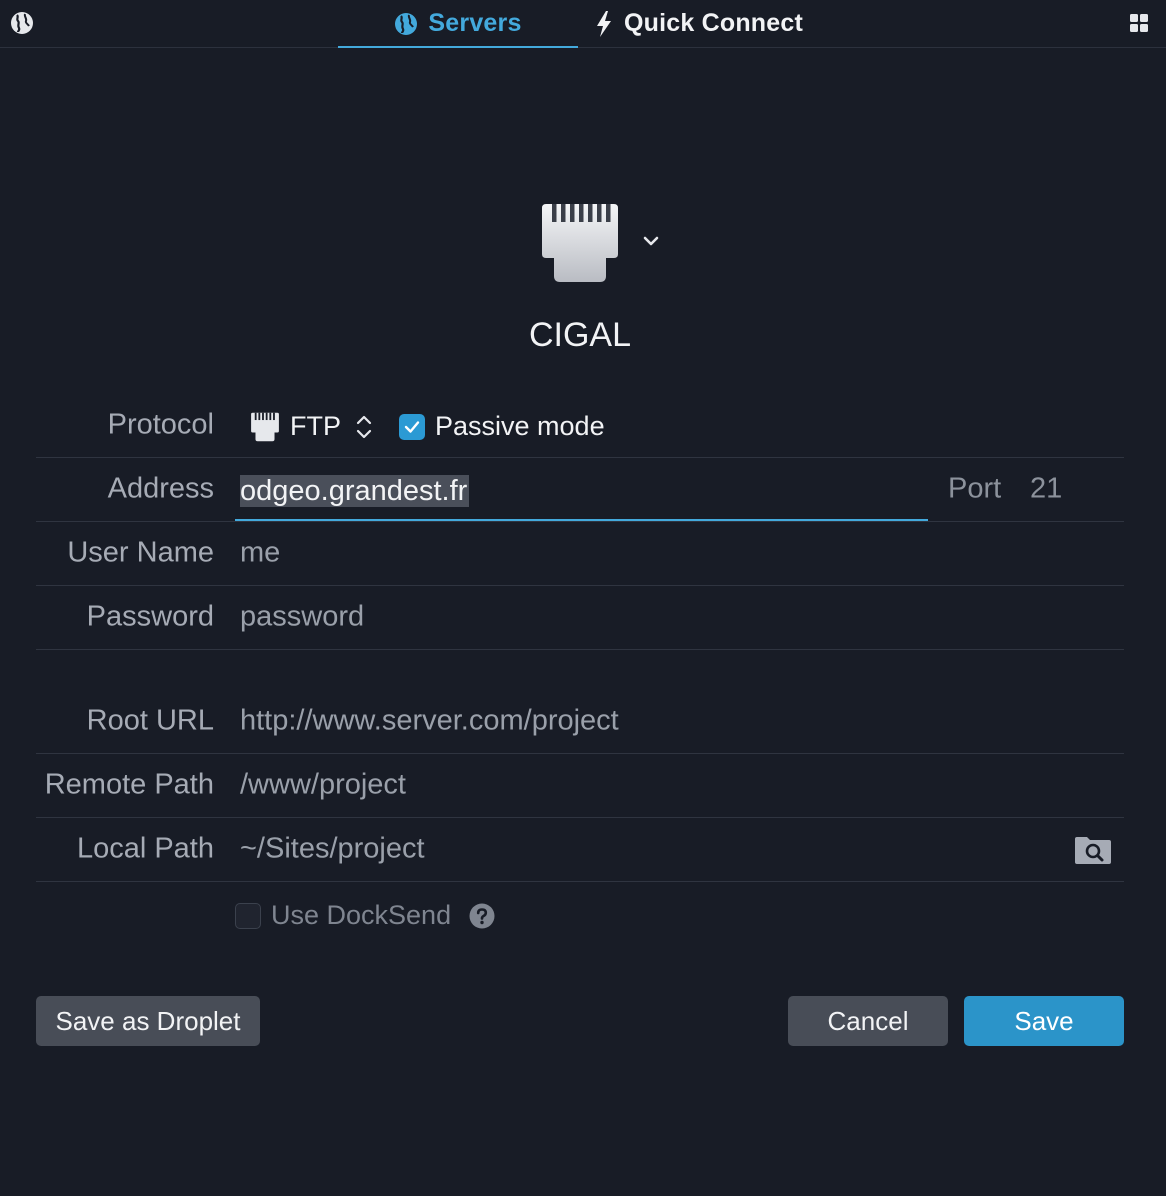 The height and width of the screenshot is (1196, 1166). Describe the element at coordinates (583, 24) in the screenshot. I see `top-bar: Servers Quick Connect` at that location.